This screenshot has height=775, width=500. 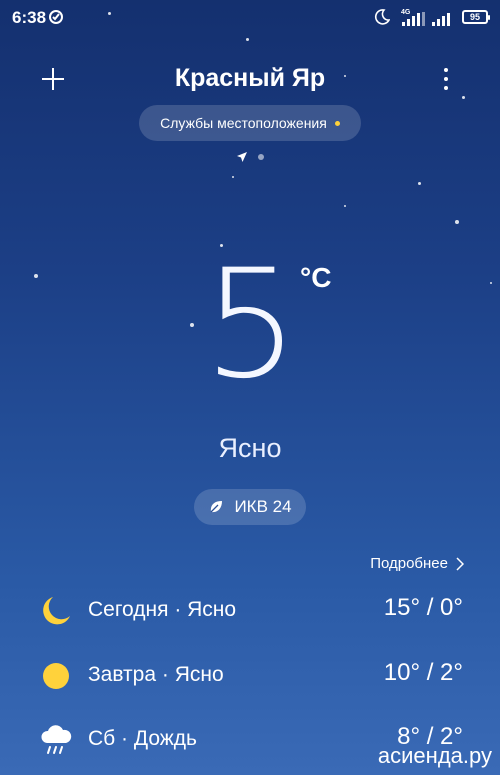 What do you see at coordinates (162, 609) in the screenshot?
I see `forecast-label: Сегодня · Ясно` at bounding box center [162, 609].